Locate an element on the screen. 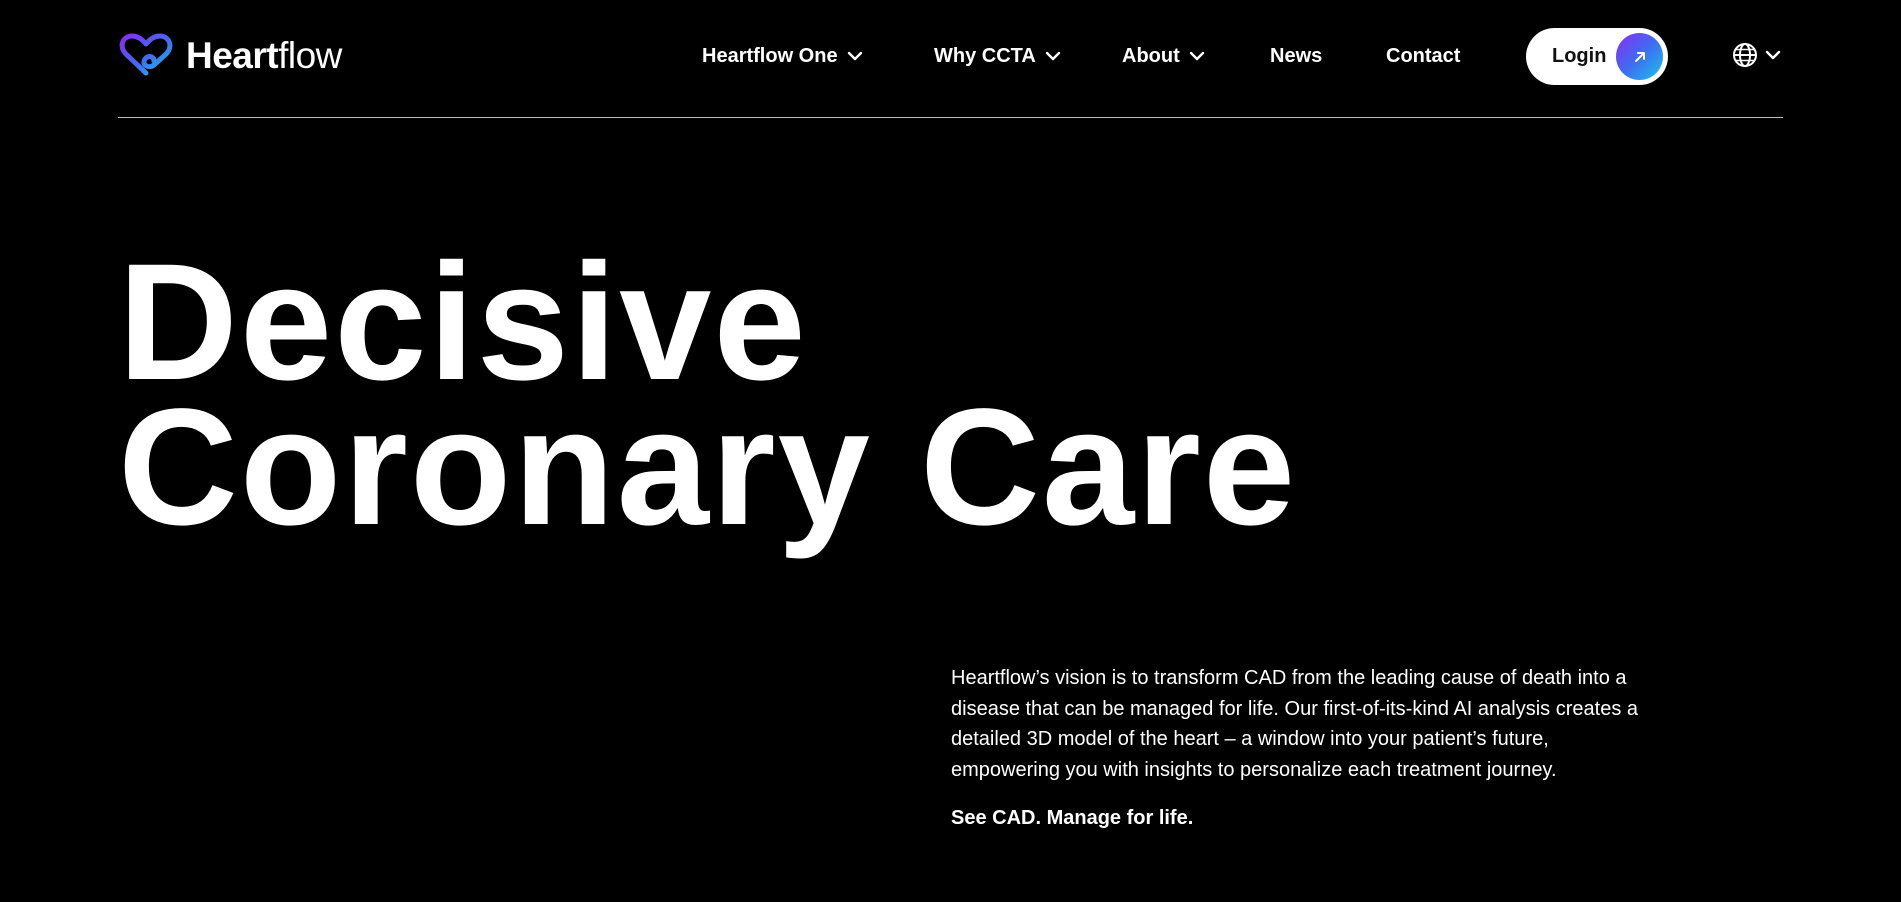  nav-item-about: About is located at coordinates (1163, 56).